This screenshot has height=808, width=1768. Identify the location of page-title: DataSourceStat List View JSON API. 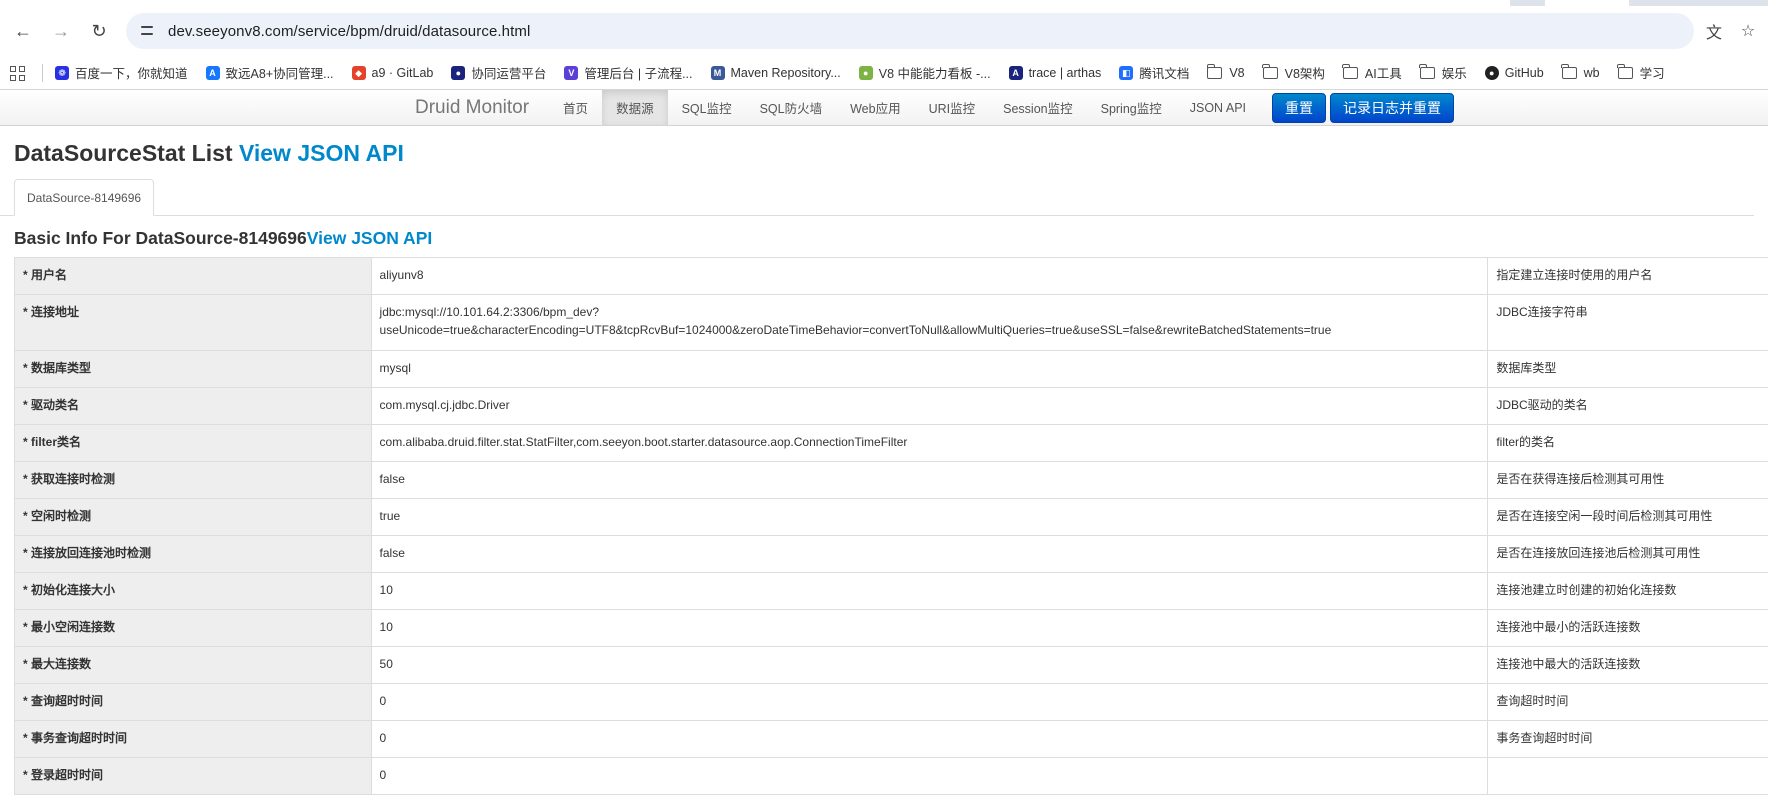
(884, 153).